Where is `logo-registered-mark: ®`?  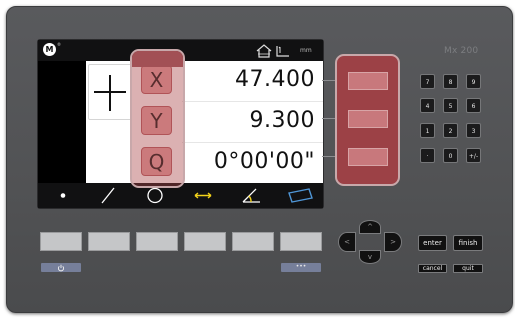 logo-registered-mark: ® is located at coordinates (59, 44).